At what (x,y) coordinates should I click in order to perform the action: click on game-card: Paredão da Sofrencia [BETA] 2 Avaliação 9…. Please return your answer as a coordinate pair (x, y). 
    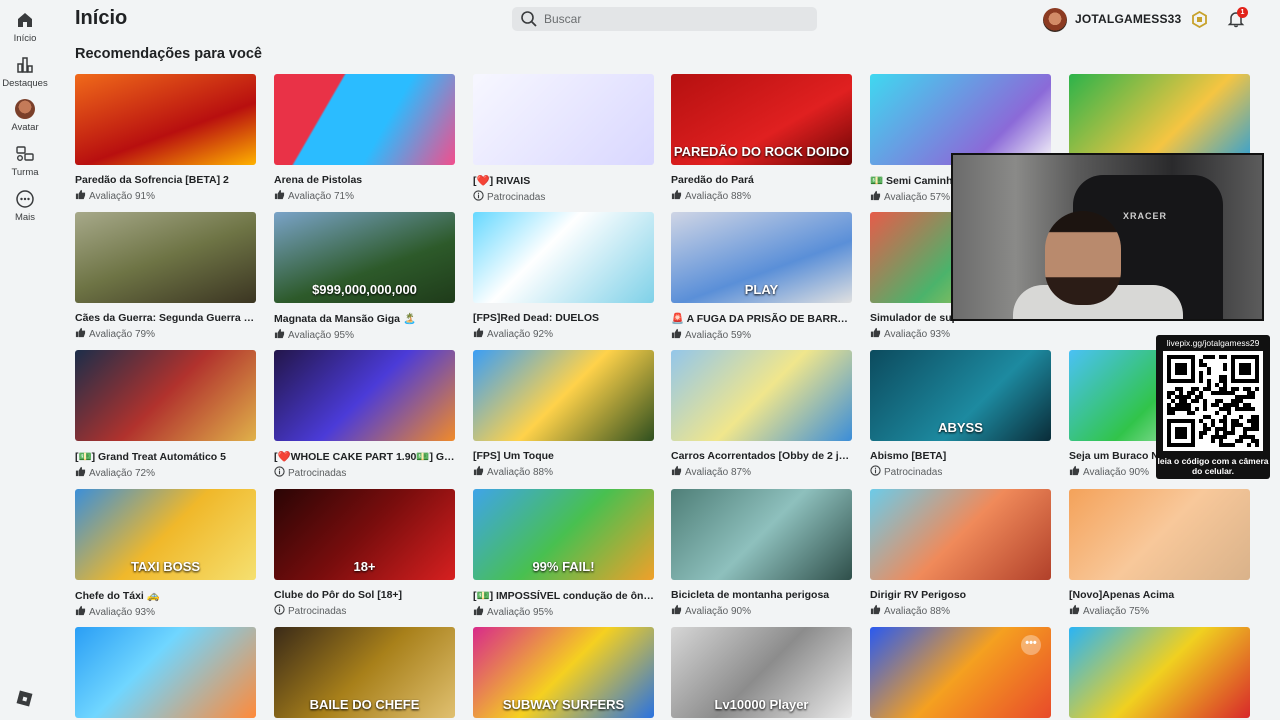
    Looking at the image, I should click on (165, 138).